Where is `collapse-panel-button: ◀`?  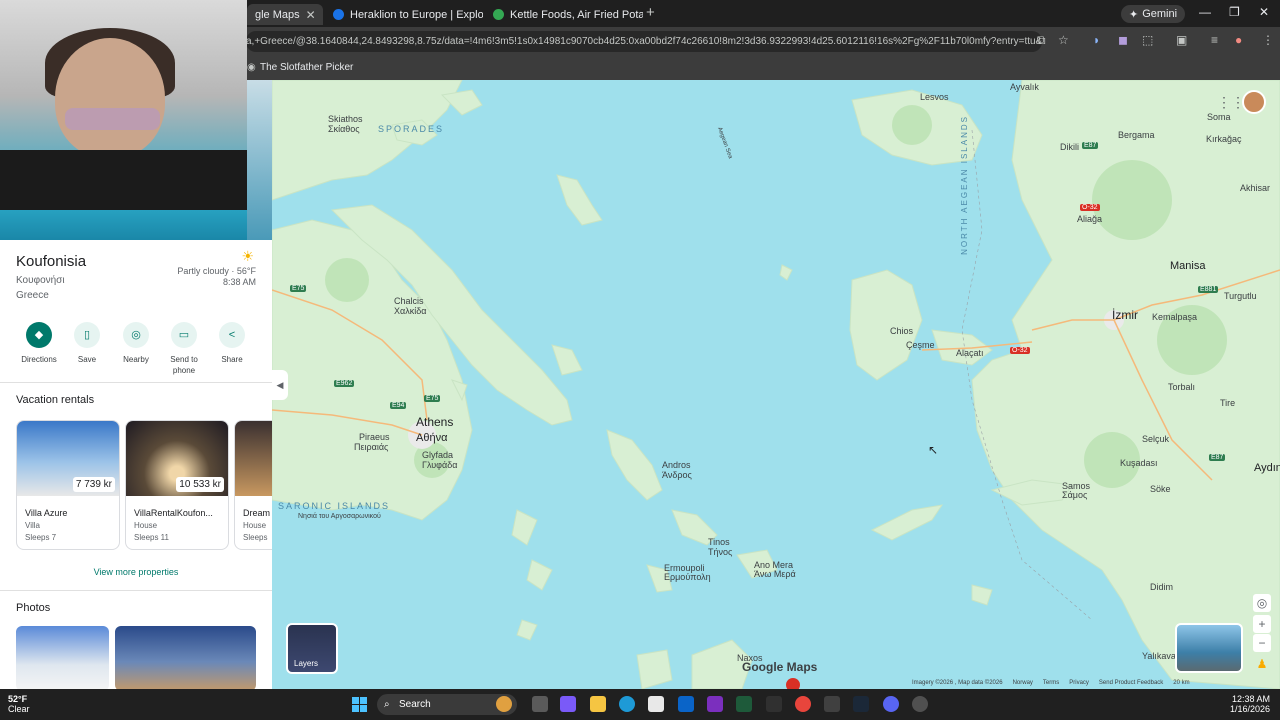 collapse-panel-button: ◀ is located at coordinates (280, 385).